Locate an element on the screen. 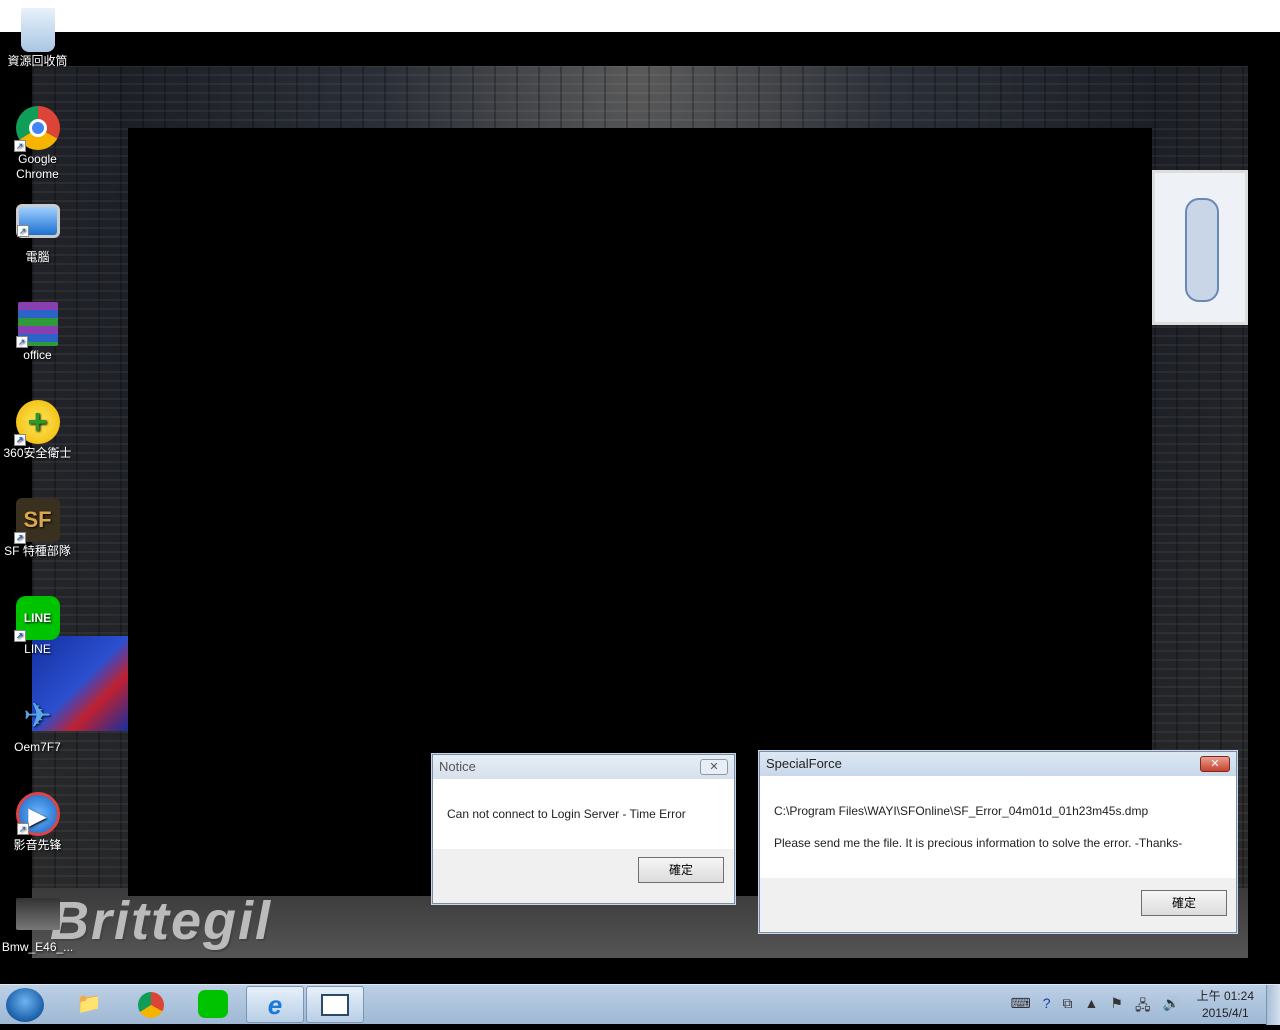  clock-time: 上午 01:24 is located at coordinates (1225, 996).